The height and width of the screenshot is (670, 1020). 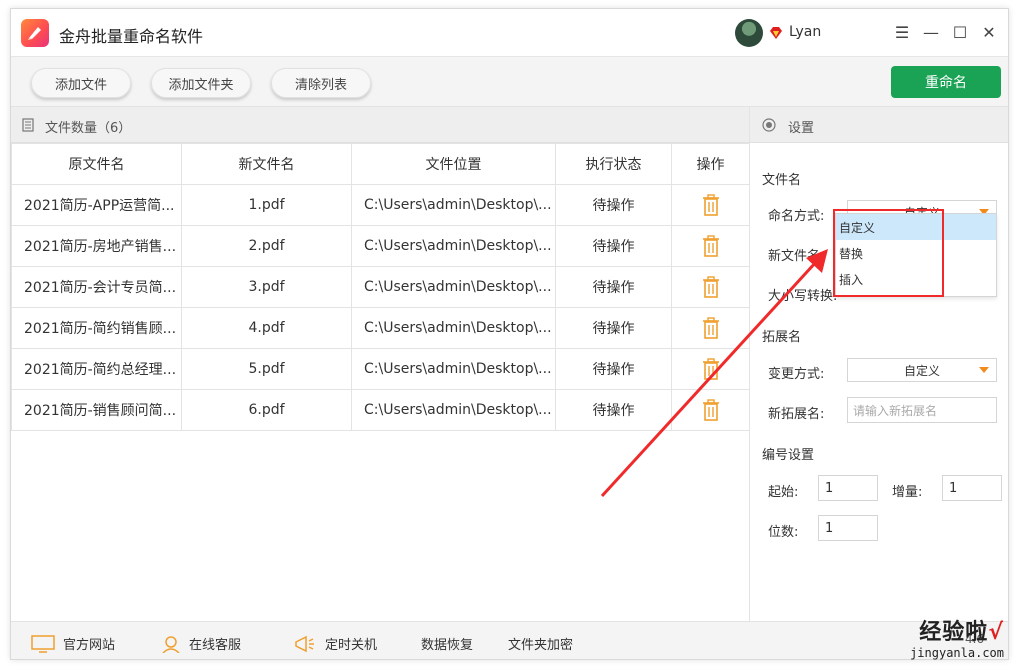 What do you see at coordinates (509, 82) in the screenshot?
I see `toolbar: 添加文件 添加文件夹 清除列表 重命名` at bounding box center [509, 82].